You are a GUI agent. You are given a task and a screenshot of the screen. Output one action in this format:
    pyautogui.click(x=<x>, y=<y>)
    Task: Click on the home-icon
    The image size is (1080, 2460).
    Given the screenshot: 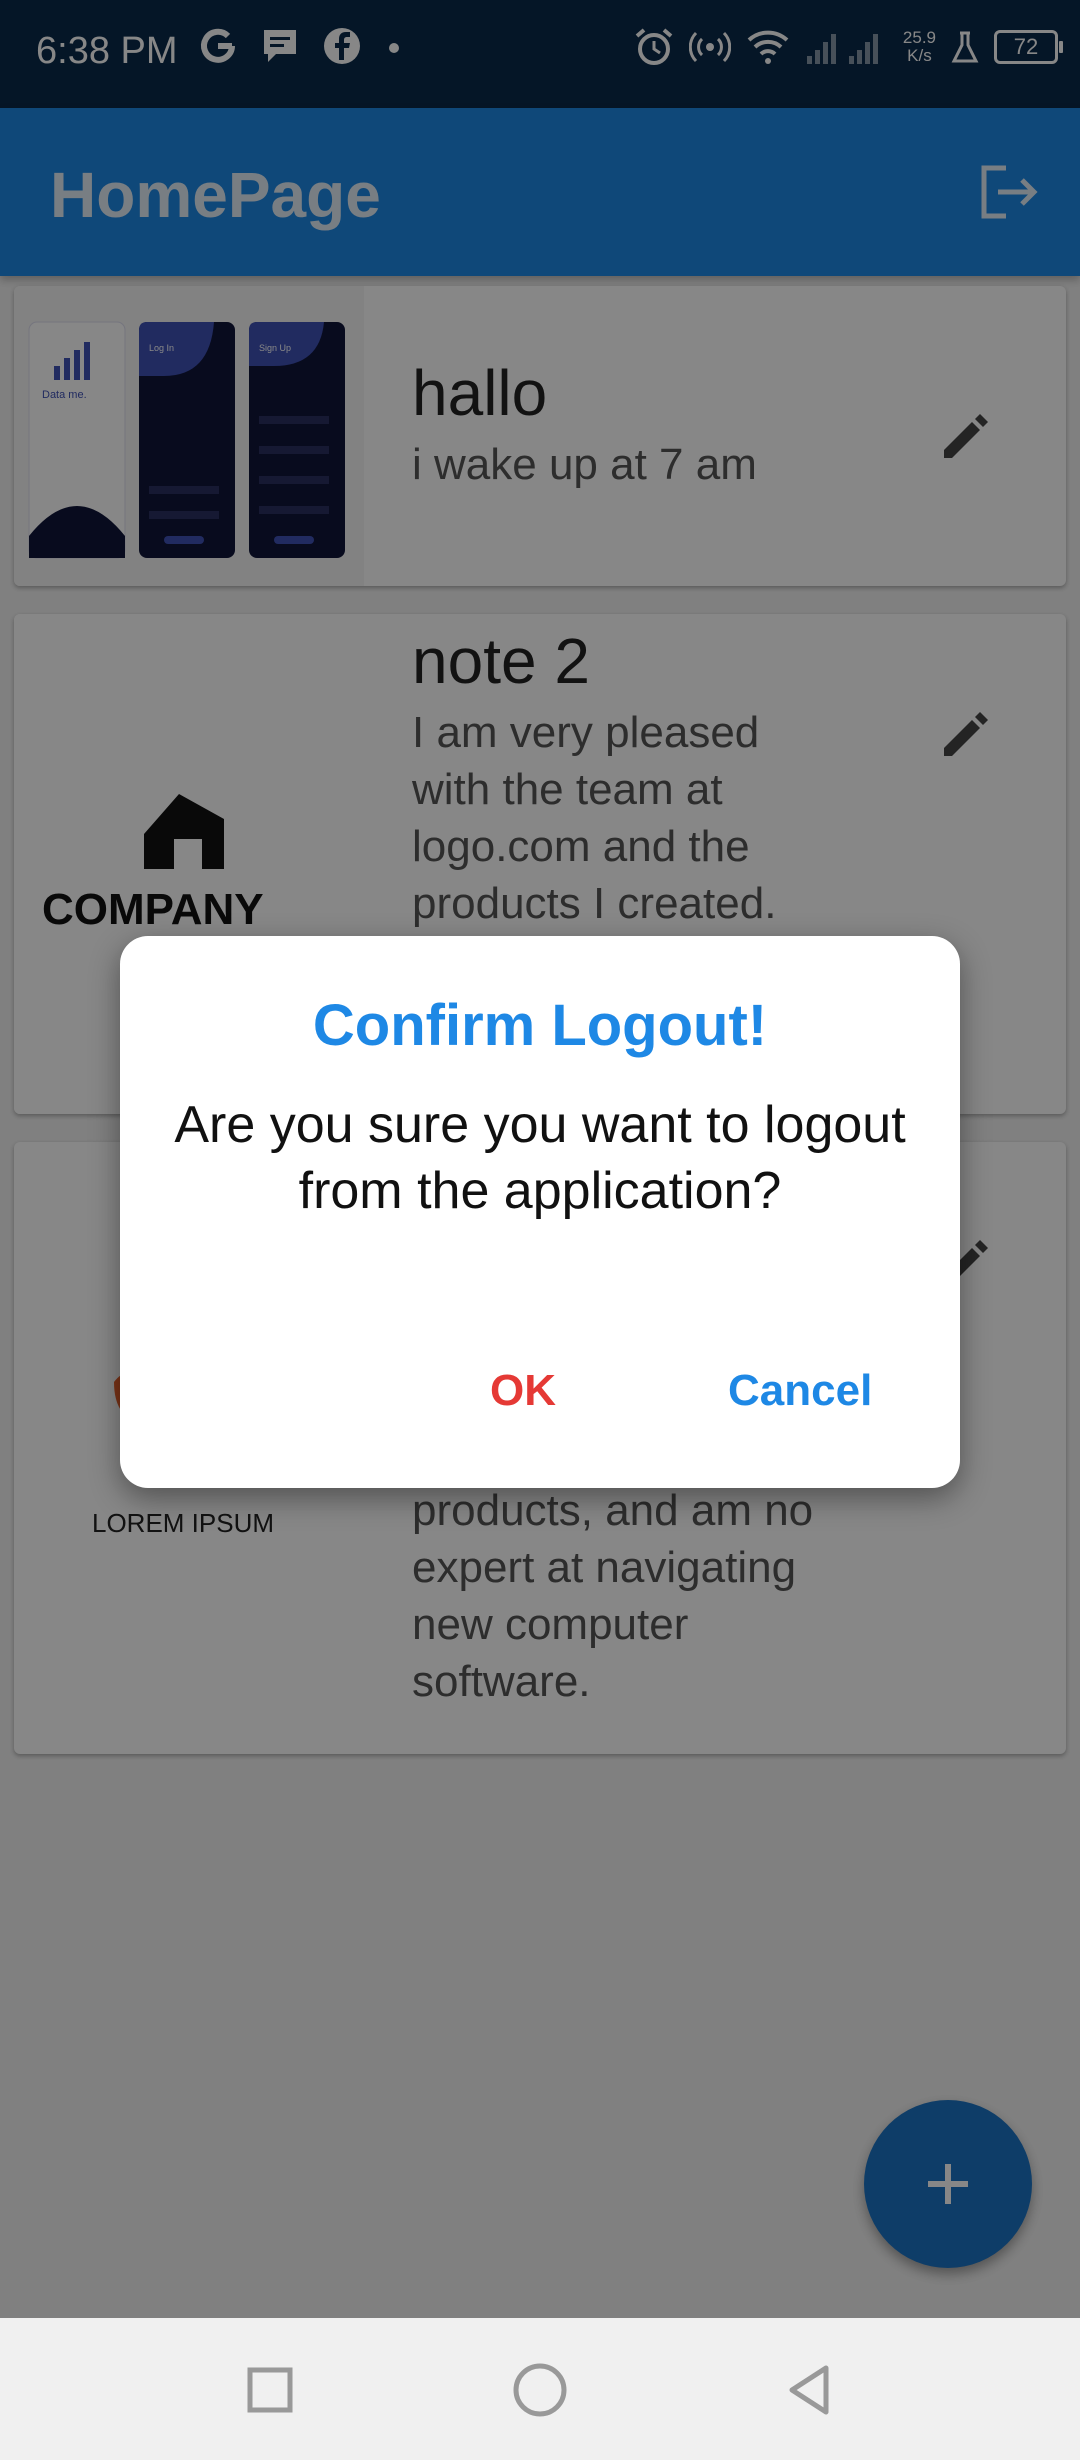 What is the action you would take?
    pyautogui.click(x=540, y=2390)
    